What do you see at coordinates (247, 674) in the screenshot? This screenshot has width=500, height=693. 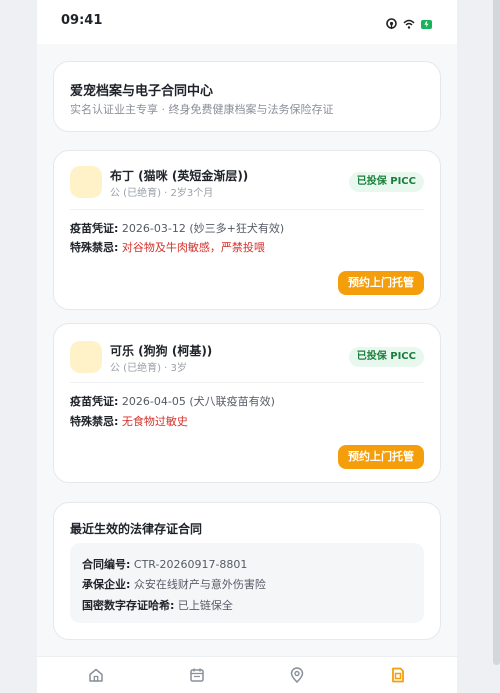 I see `bottom-tab-bar` at bounding box center [247, 674].